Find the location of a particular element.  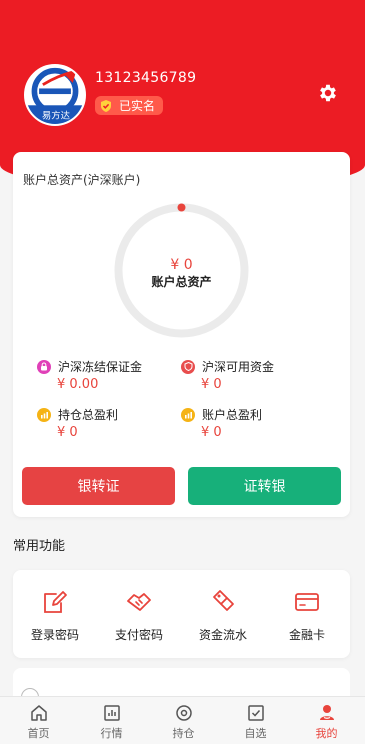

function-bank-card: 金融卡 is located at coordinates (307, 614).